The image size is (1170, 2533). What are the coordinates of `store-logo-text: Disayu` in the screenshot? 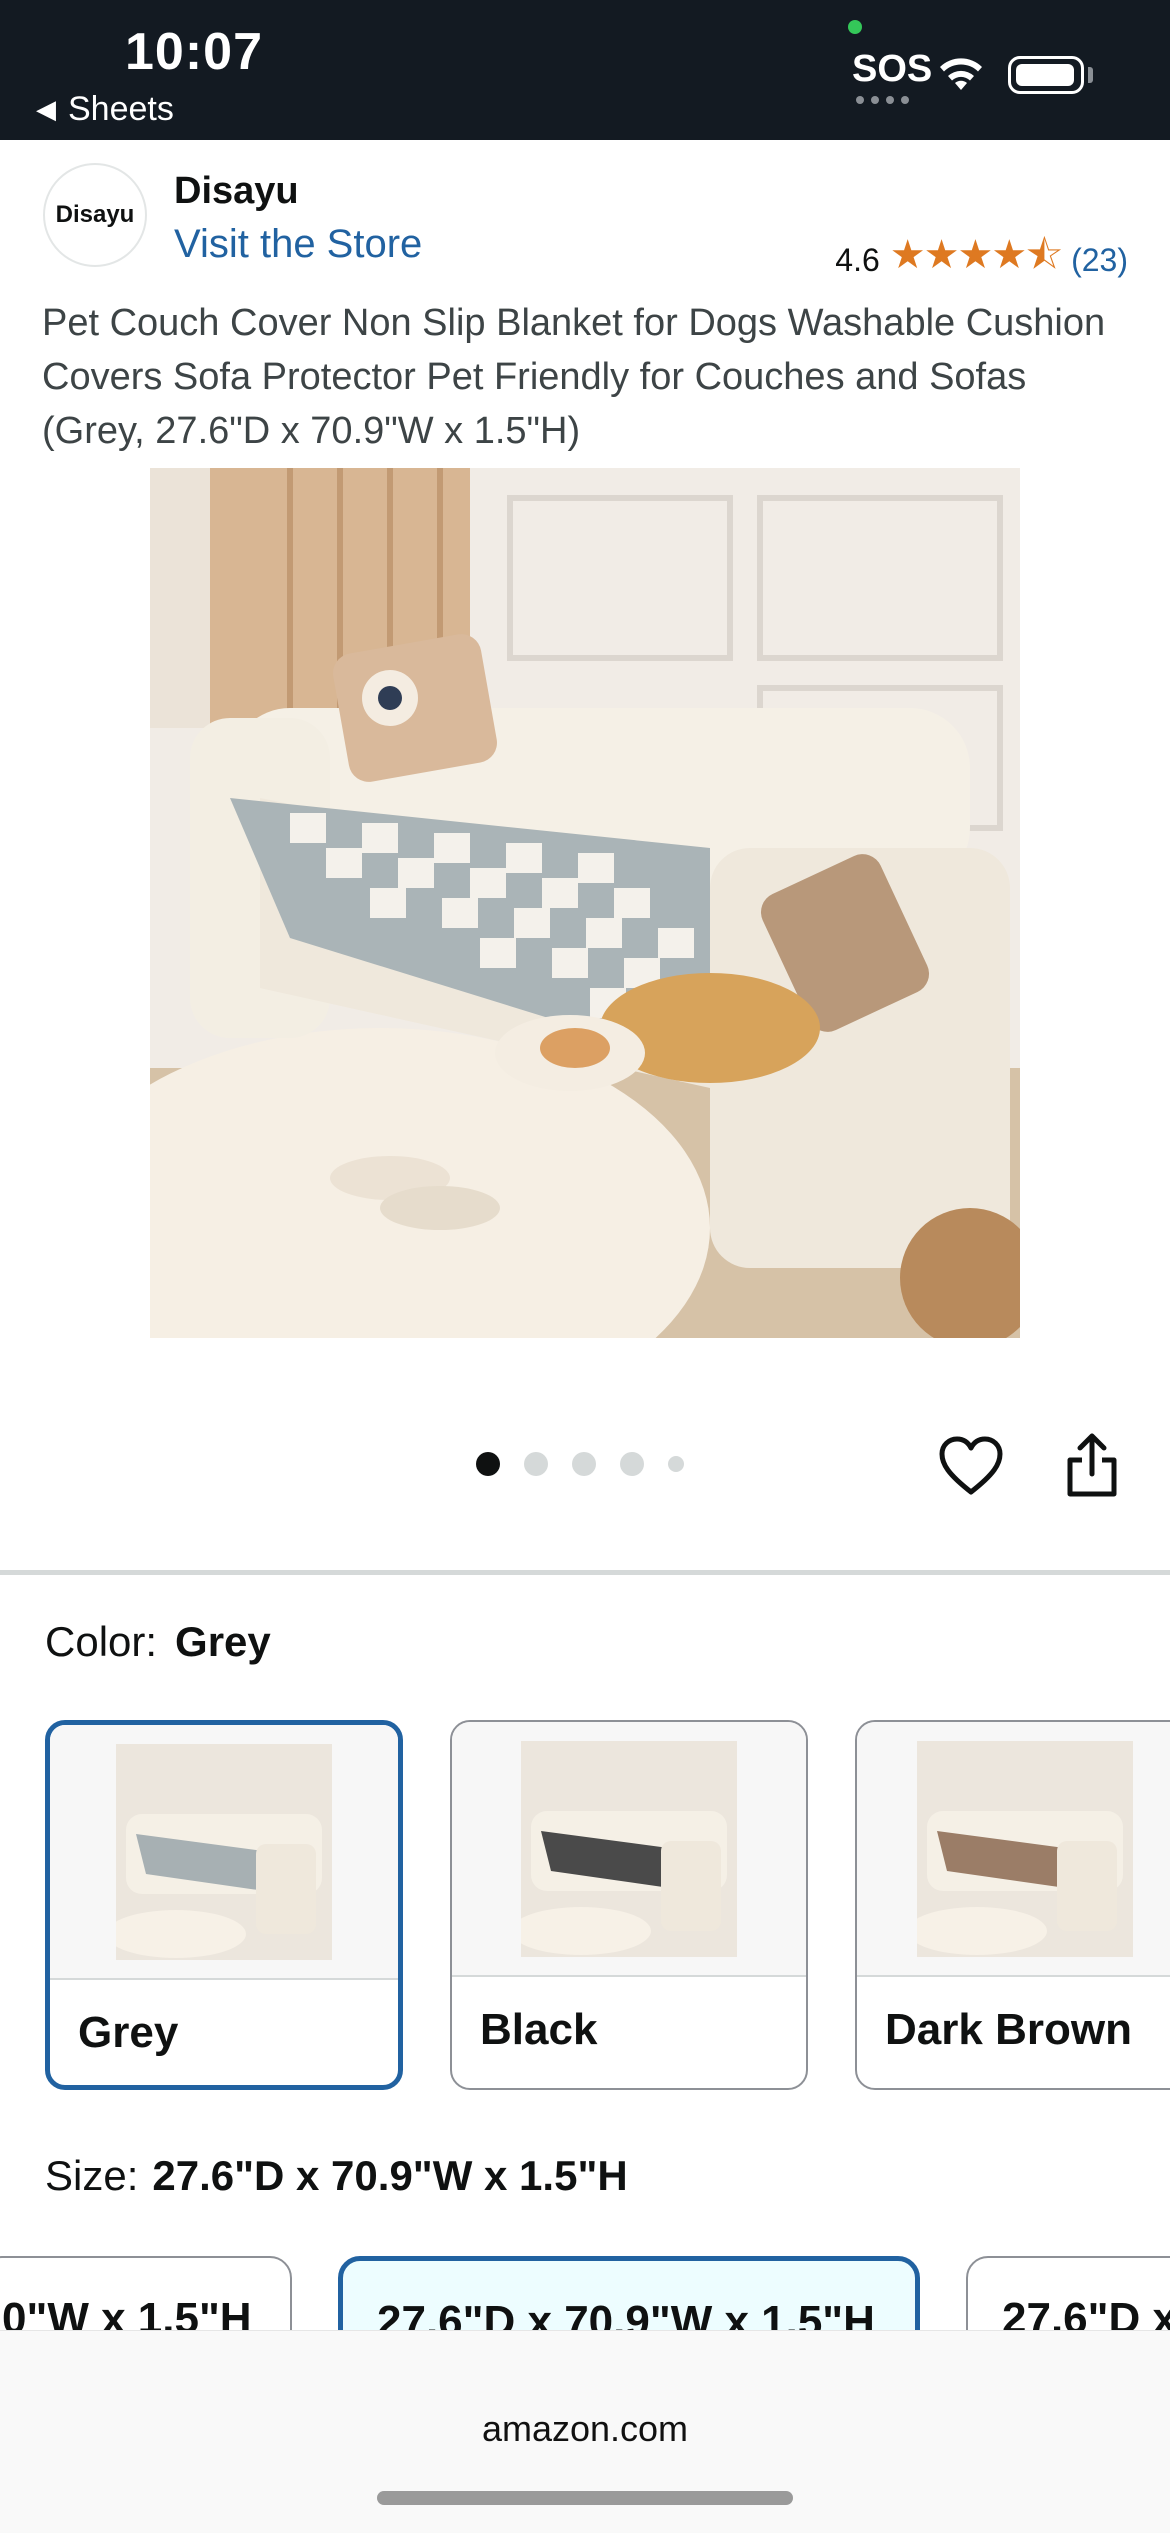 It's located at (95, 214).